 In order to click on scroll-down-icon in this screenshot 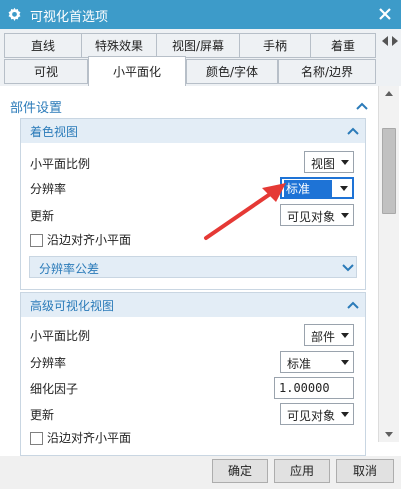, I will do `click(389, 435)`.